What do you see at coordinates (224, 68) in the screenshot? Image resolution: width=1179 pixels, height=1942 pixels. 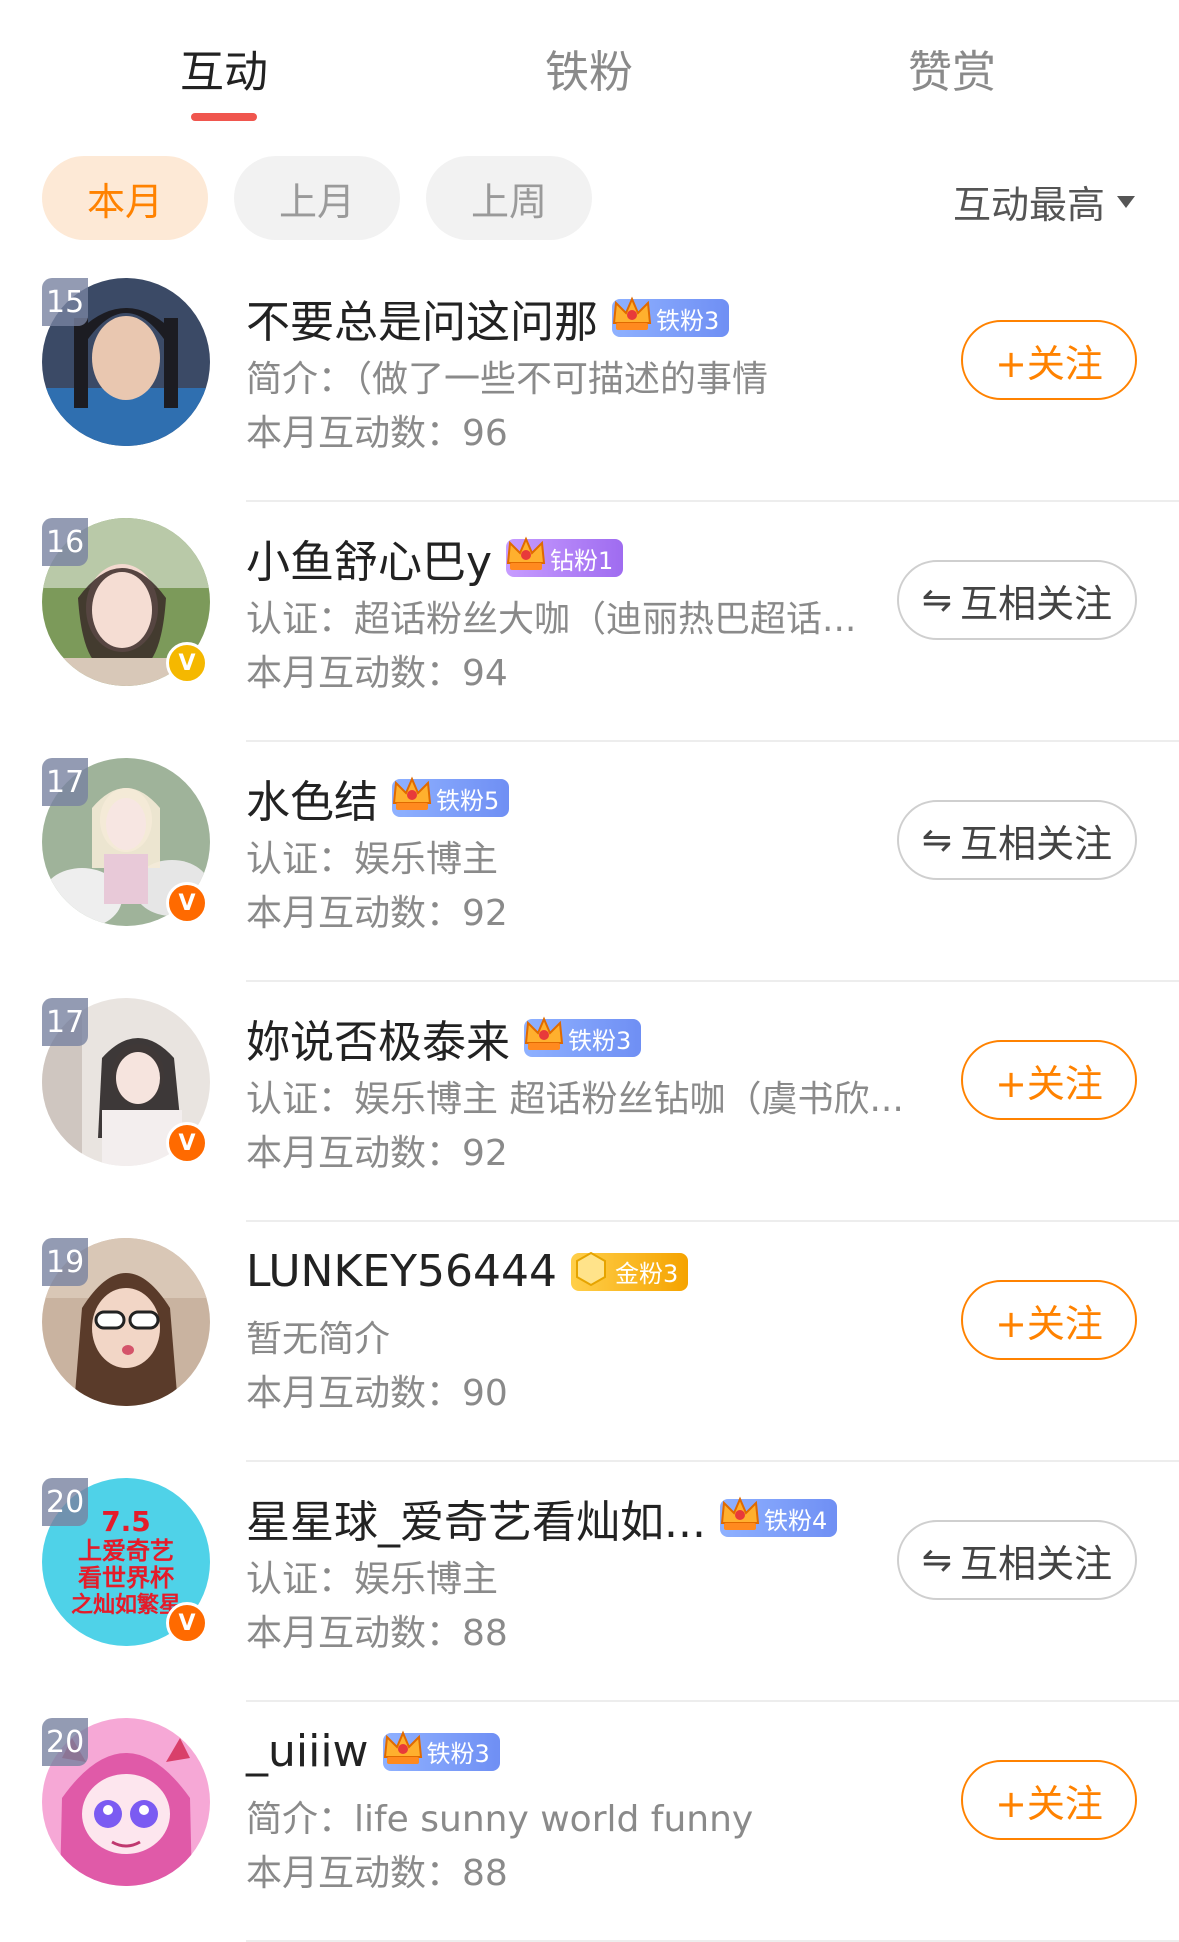 I see `tab-interaction: 互动` at bounding box center [224, 68].